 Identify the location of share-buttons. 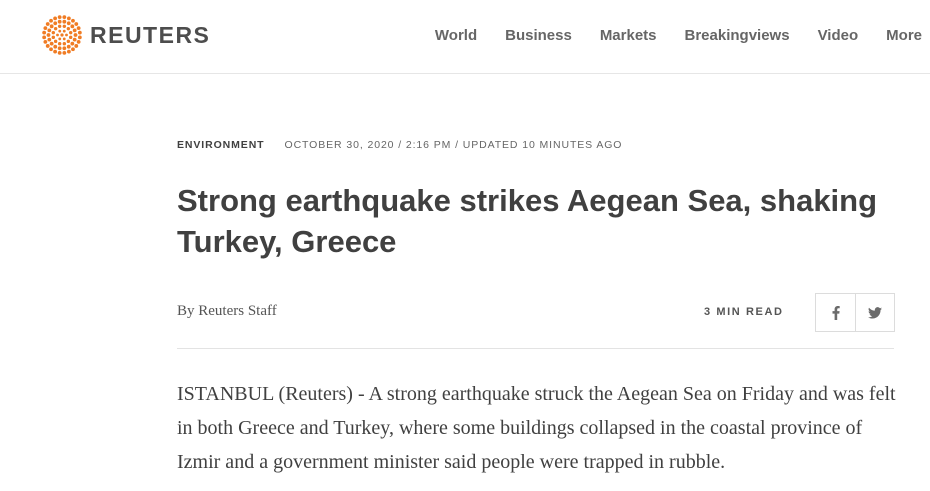
(855, 312).